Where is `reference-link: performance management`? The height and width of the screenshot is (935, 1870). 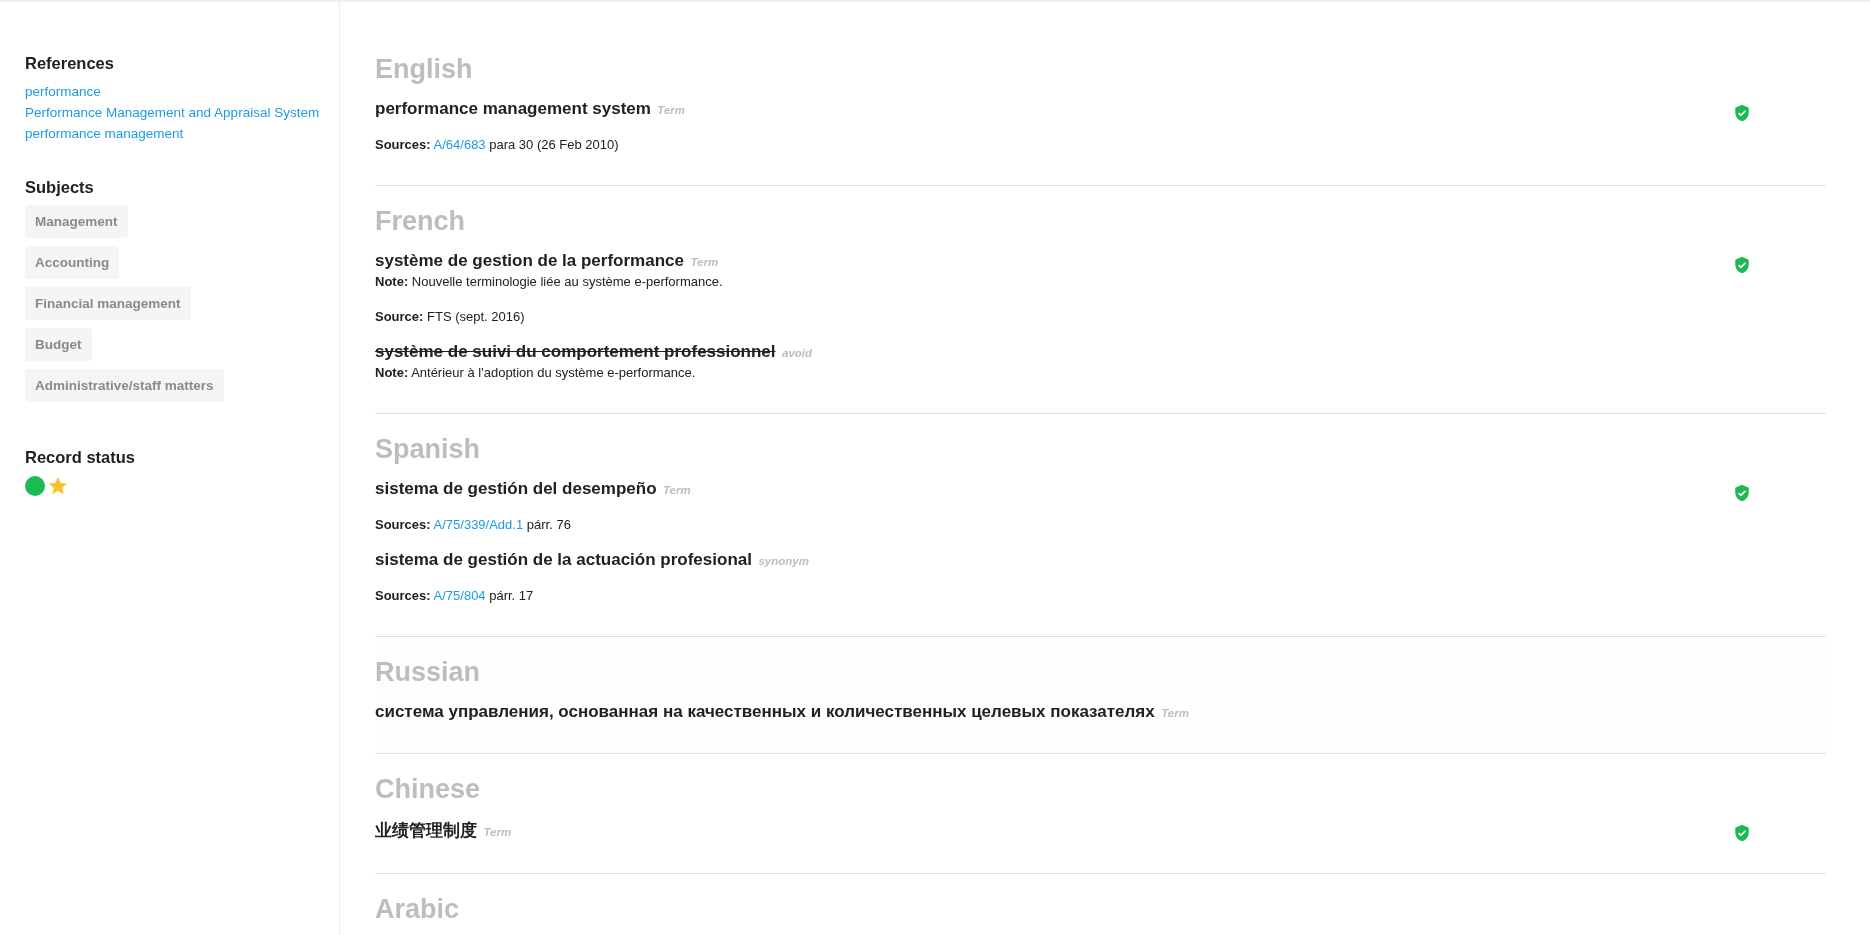
reference-link: performance management is located at coordinates (182, 133).